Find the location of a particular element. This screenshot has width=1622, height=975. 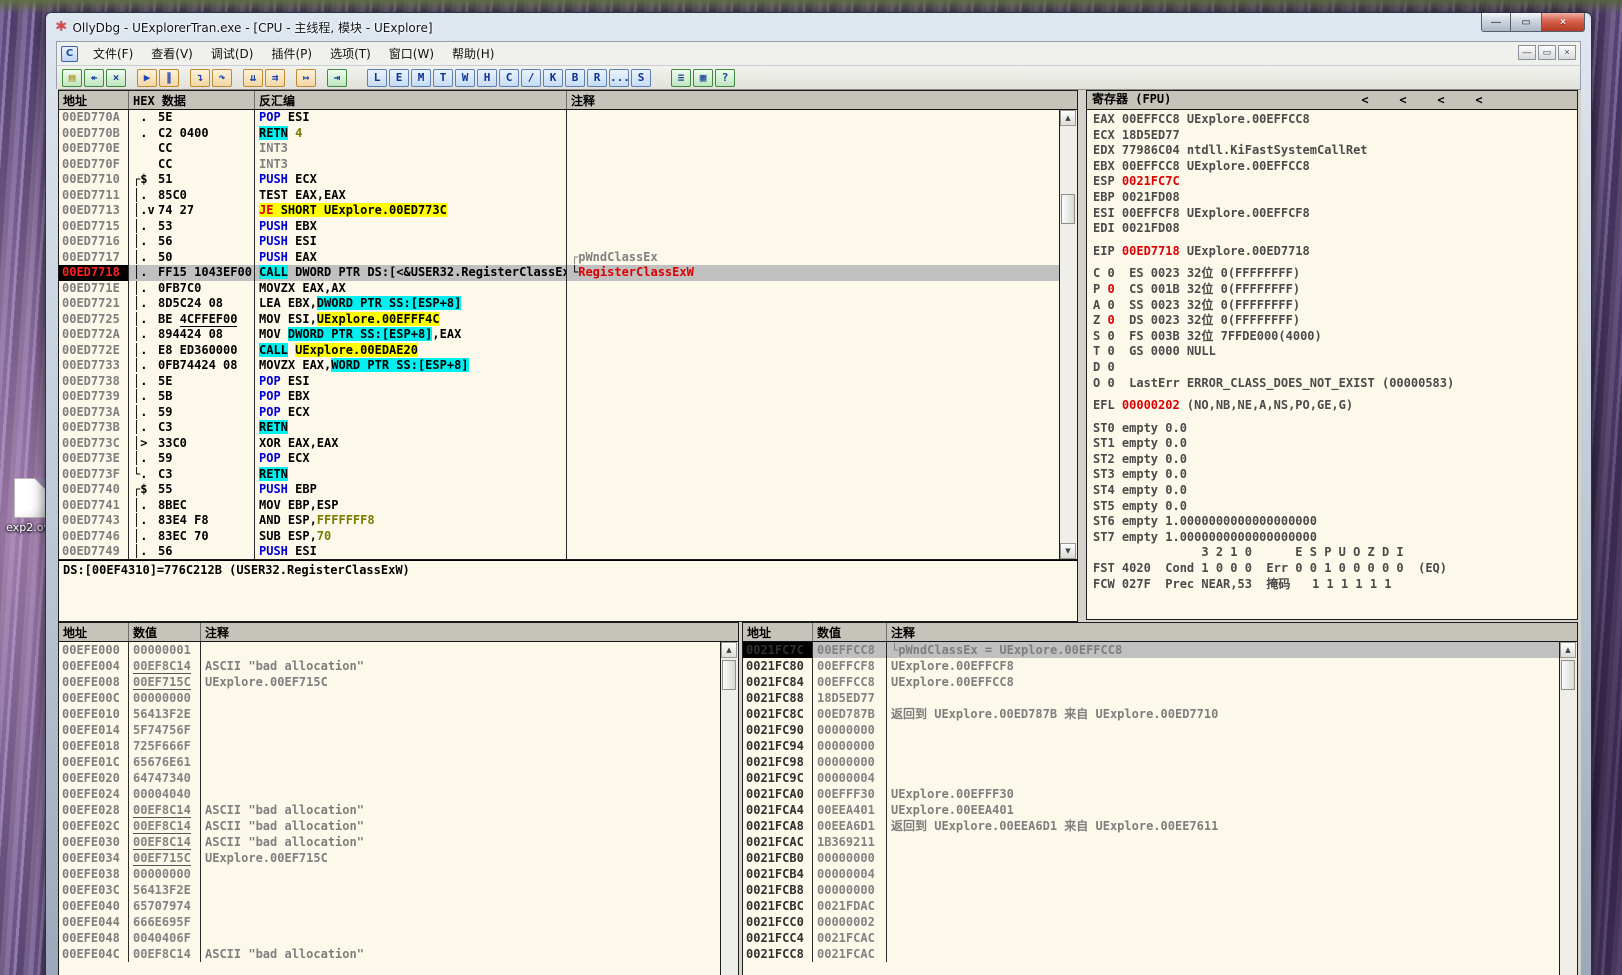

menu-plugins: 插件(P) is located at coordinates (291, 53).